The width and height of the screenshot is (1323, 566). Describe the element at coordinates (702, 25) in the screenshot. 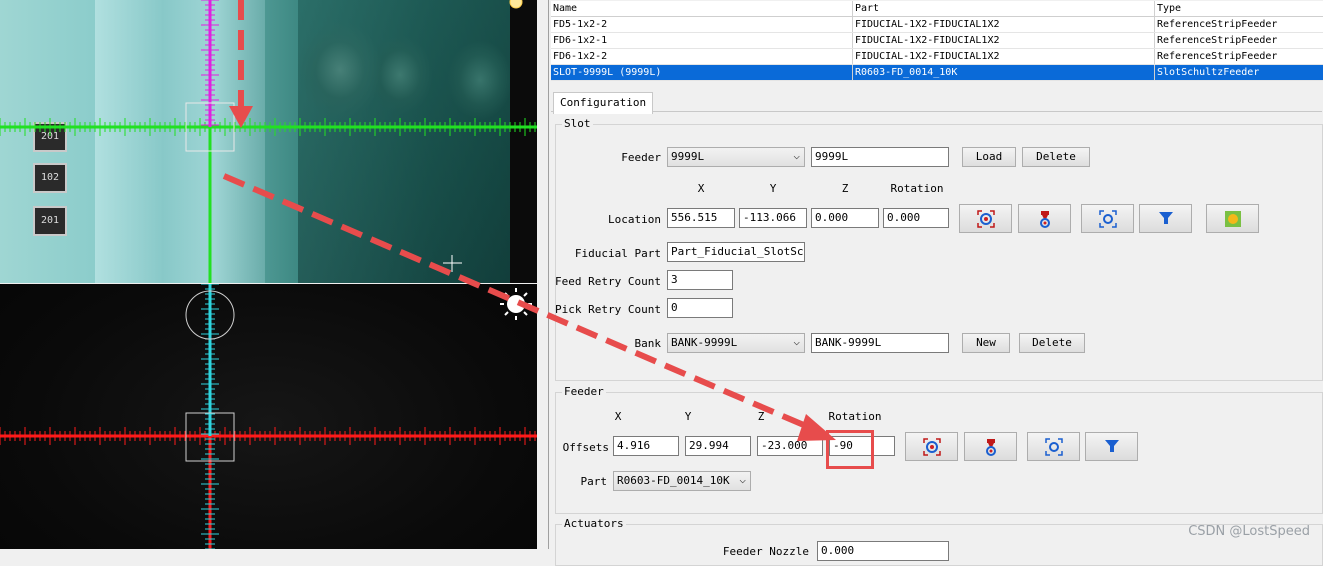

I see `cell-name: FD5-1x2-2` at that location.